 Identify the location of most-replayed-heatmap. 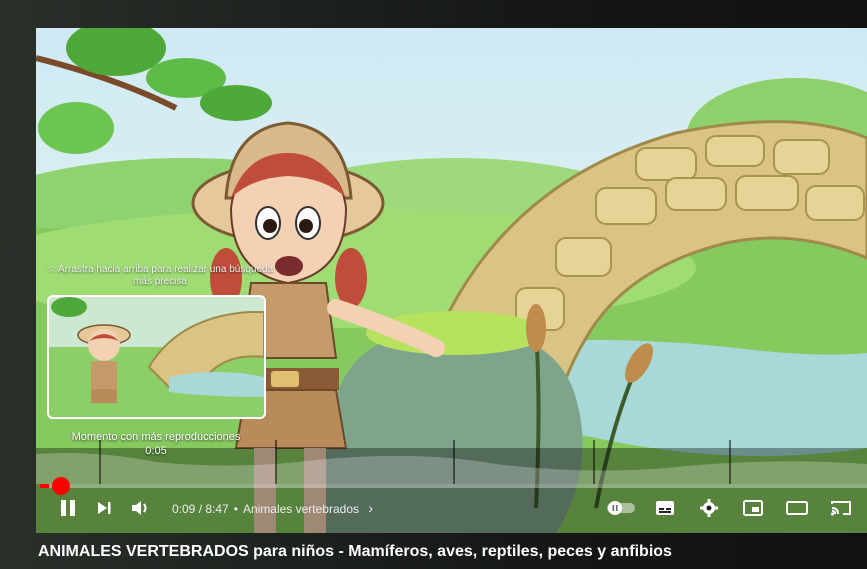
(451, 462).